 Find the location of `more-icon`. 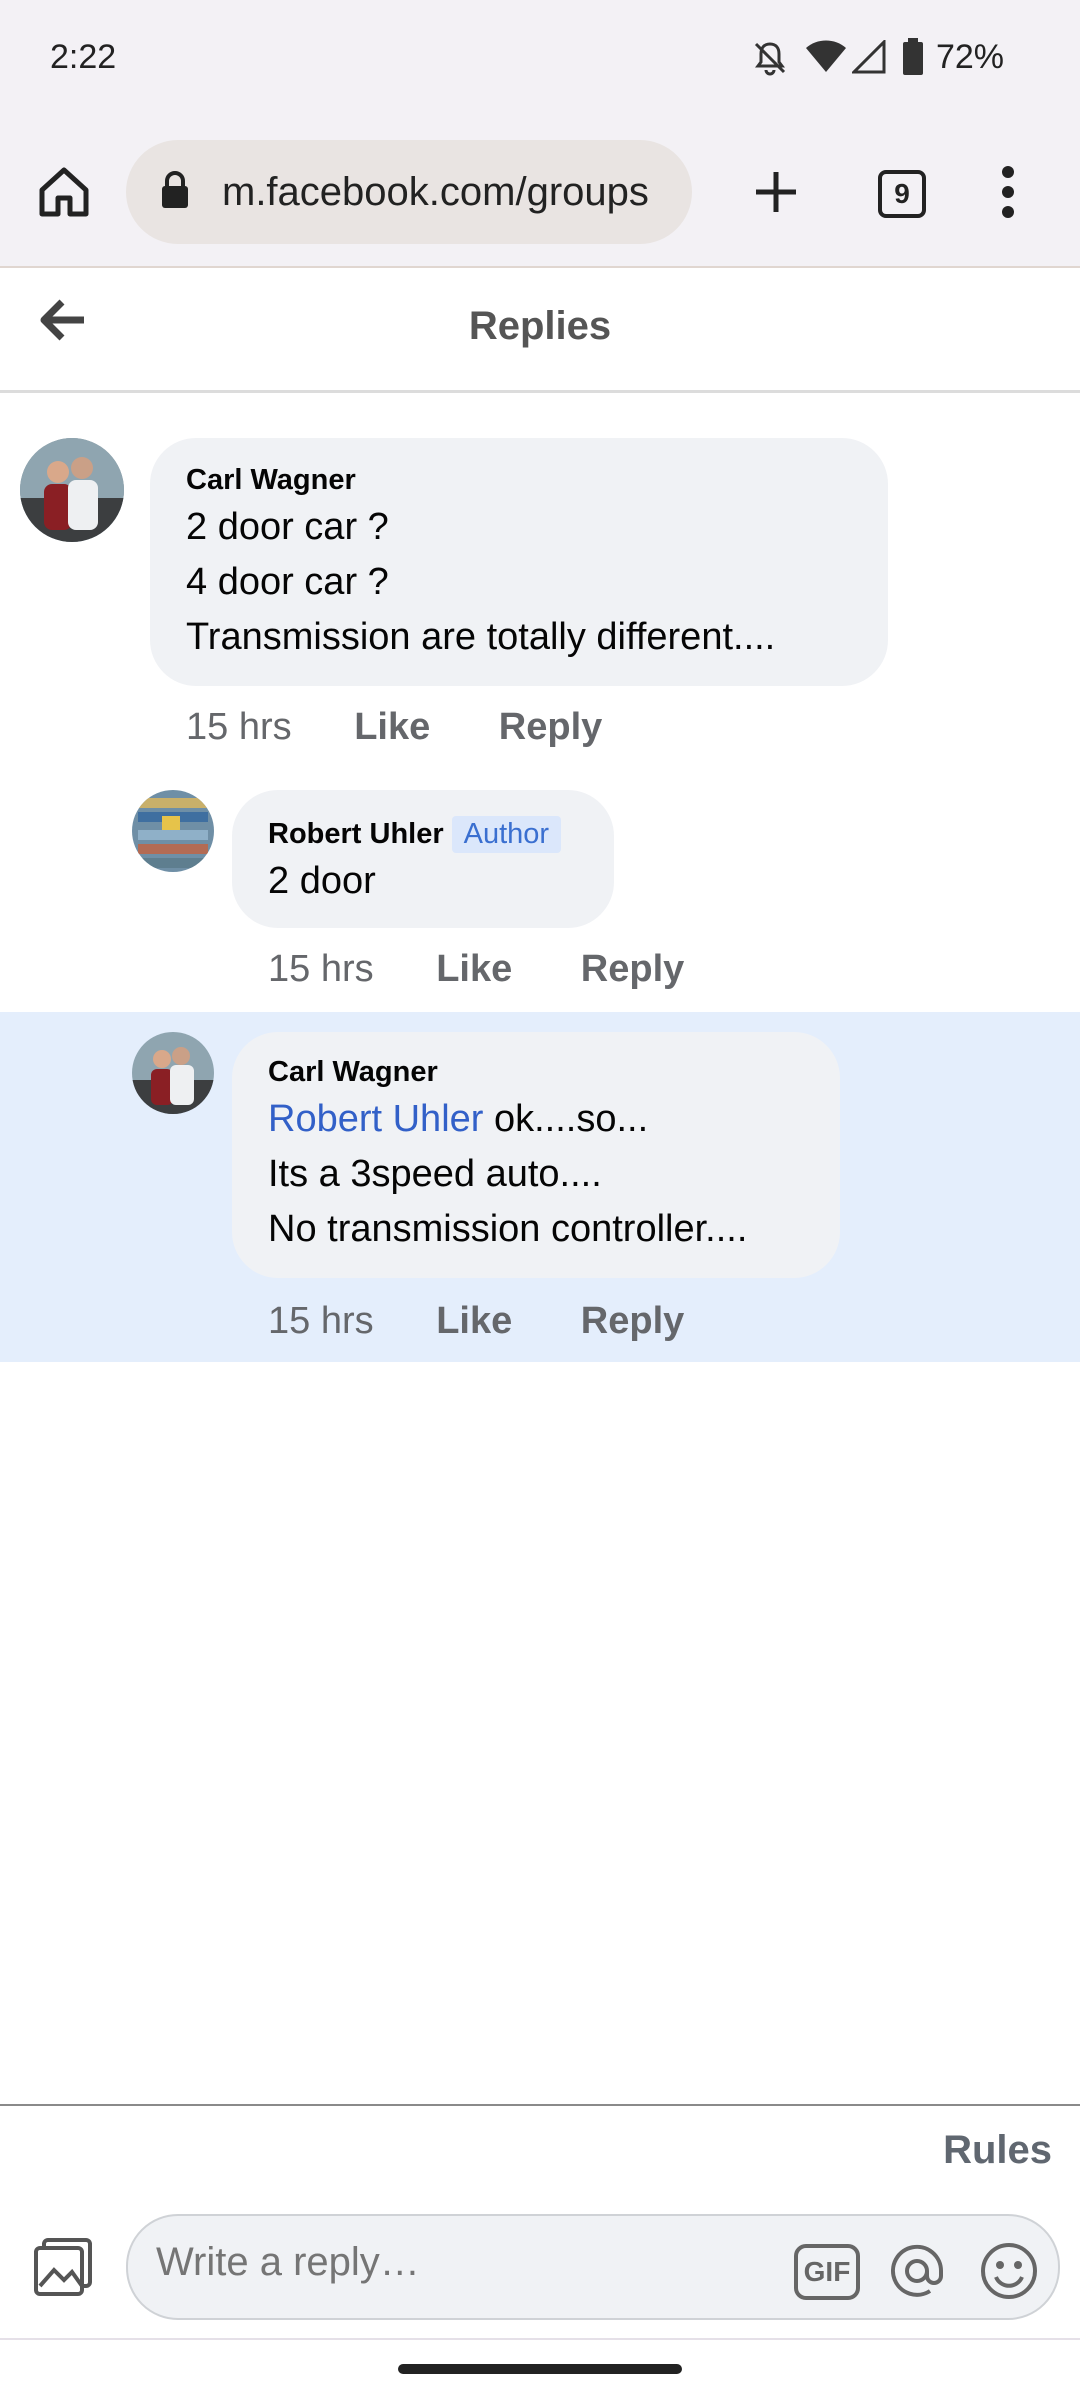

more-icon is located at coordinates (1008, 192).